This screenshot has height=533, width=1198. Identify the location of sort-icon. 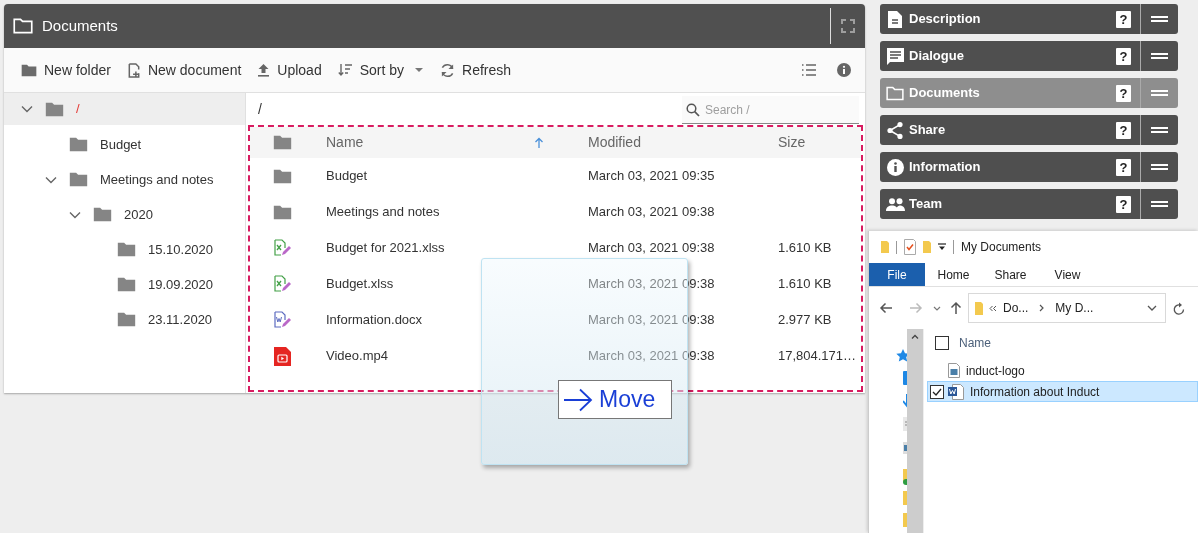
(345, 70).